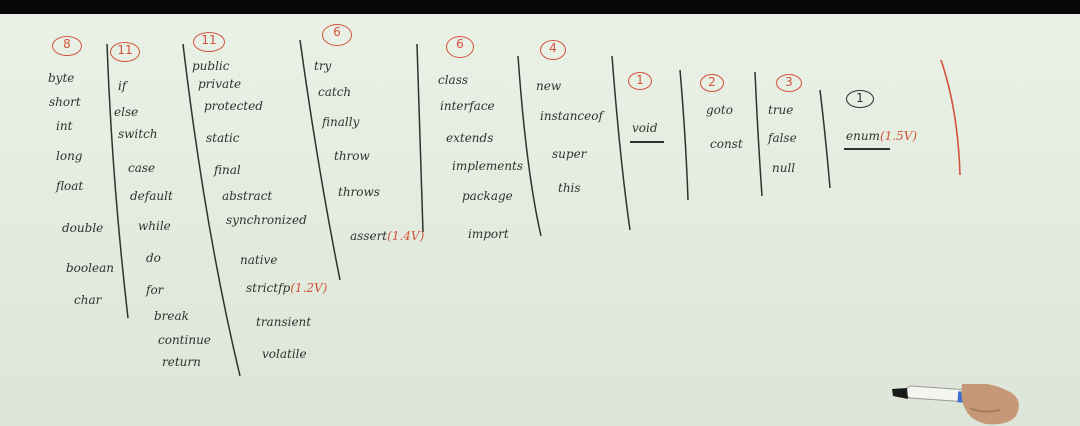  Describe the element at coordinates (726, 144) in the screenshot. I see `keyword: const` at that location.